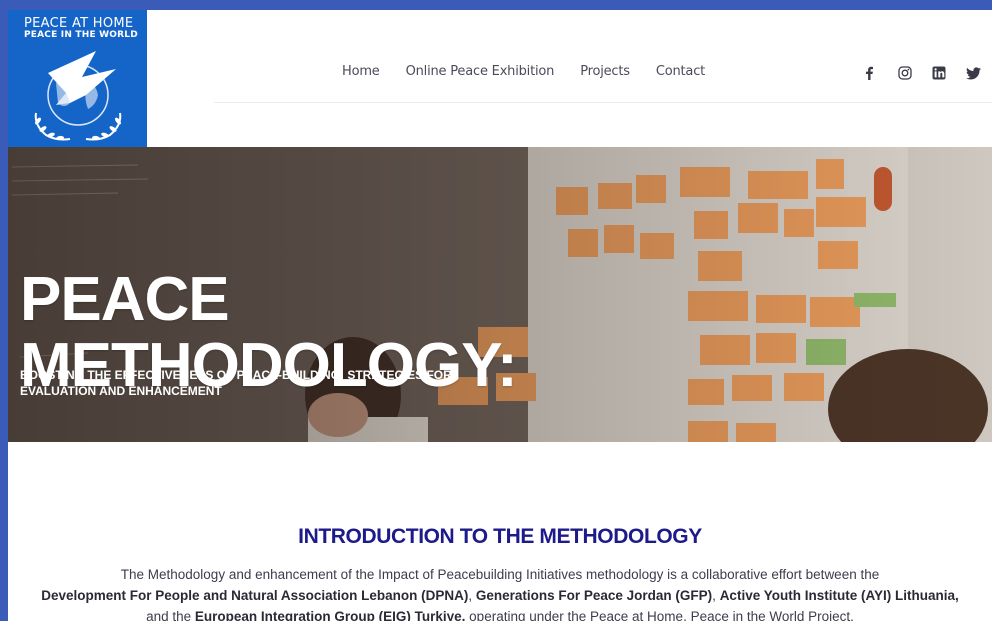  What do you see at coordinates (594, 595) in the screenshot?
I see `partner-gfp: Generations For Peace Jordan (GFP)` at bounding box center [594, 595].